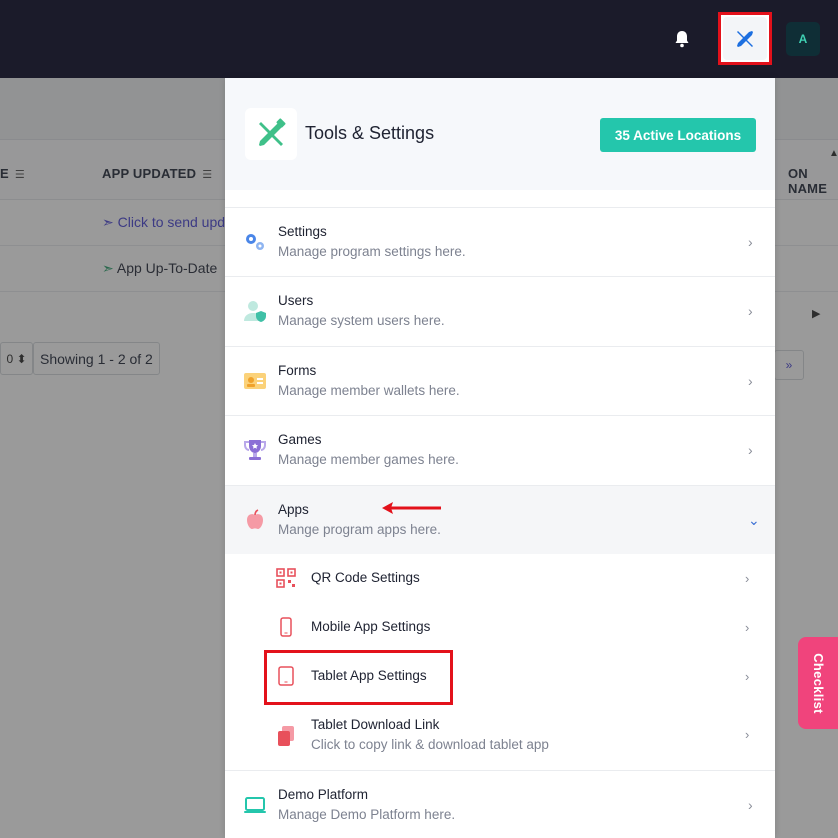 The width and height of the screenshot is (838, 838). What do you see at coordinates (500, 380) in the screenshot?
I see `menu-item-forms: Forms Manage member wallets here. ›` at bounding box center [500, 380].